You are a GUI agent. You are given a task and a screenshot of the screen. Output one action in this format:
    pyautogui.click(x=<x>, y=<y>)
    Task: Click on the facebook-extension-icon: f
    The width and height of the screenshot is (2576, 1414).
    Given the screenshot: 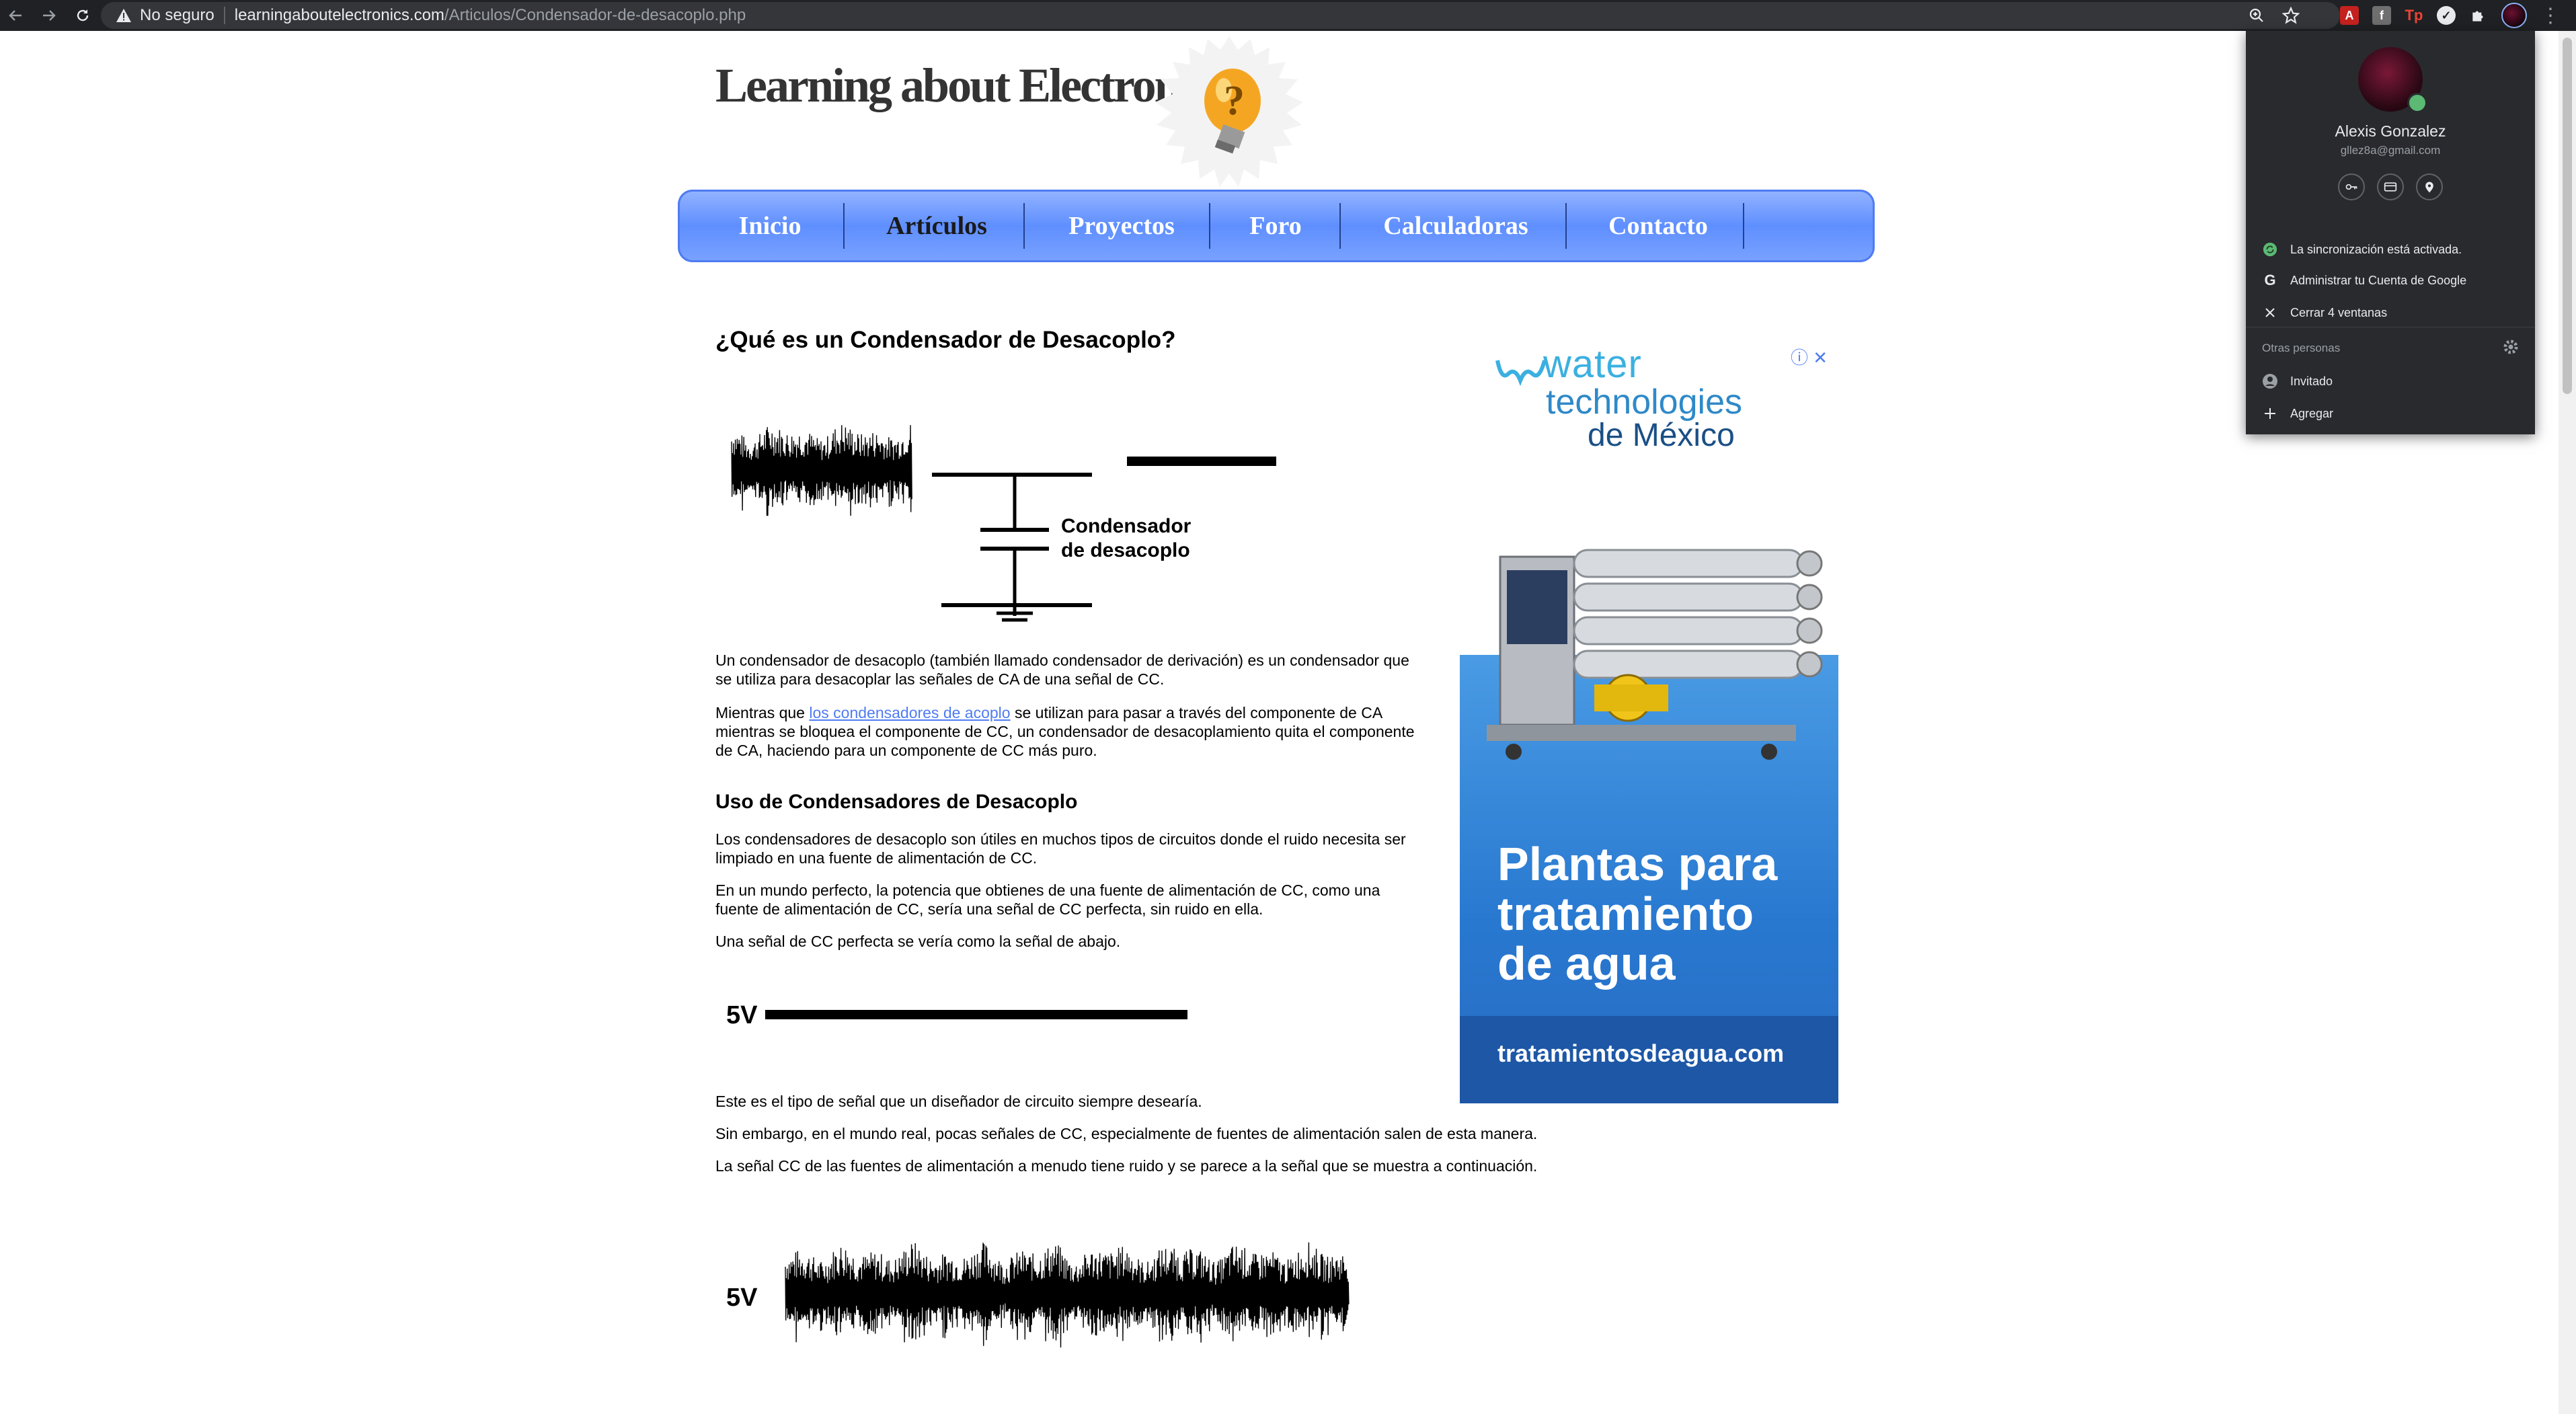 What is the action you would take?
    pyautogui.click(x=2381, y=15)
    